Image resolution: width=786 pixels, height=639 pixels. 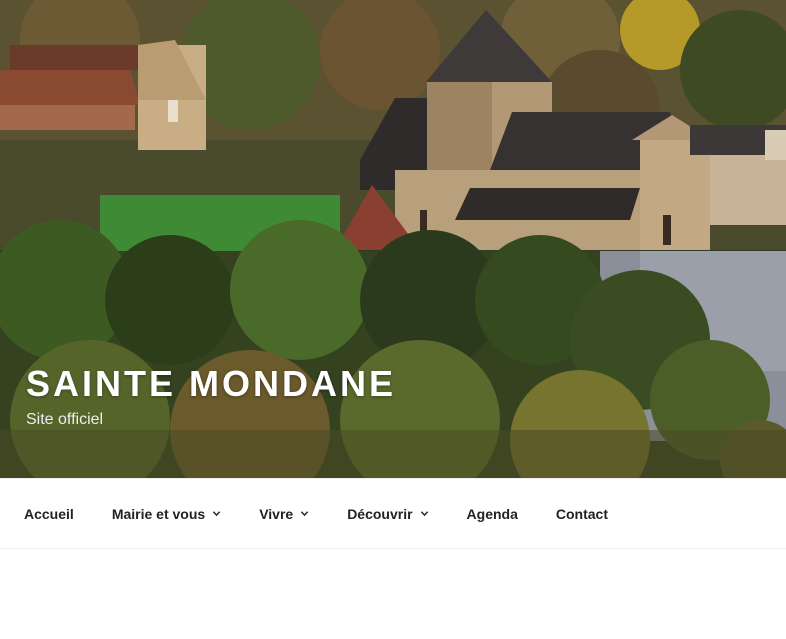 I want to click on menu-item-agenda: Agenda, so click(x=492, y=514).